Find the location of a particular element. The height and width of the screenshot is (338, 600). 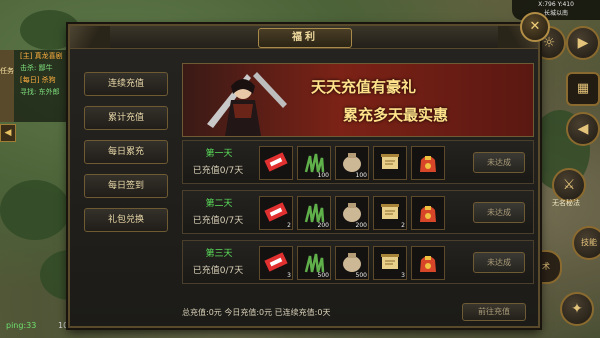

reward-row-day-3: 第三天 已充值0/7天 3 500 500 3 未达成 is located at coordinates (358, 262).